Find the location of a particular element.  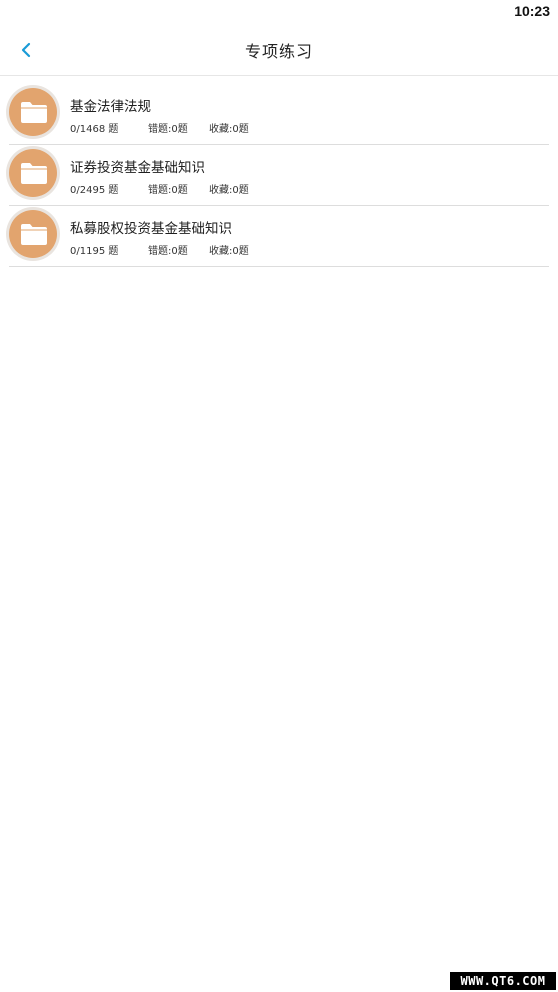

watermark: WWW.QT6.COM is located at coordinates (503, 981).